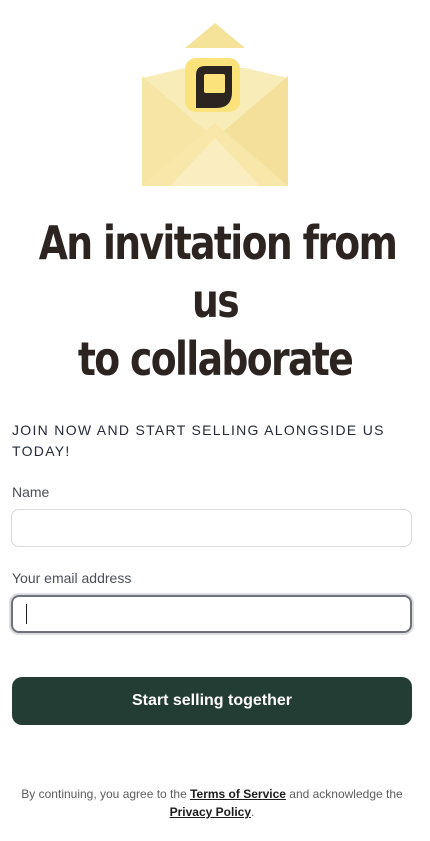 This screenshot has height=841, width=430. Describe the element at coordinates (218, 243) in the screenshot. I see `title-line-1: An invitation from` at that location.